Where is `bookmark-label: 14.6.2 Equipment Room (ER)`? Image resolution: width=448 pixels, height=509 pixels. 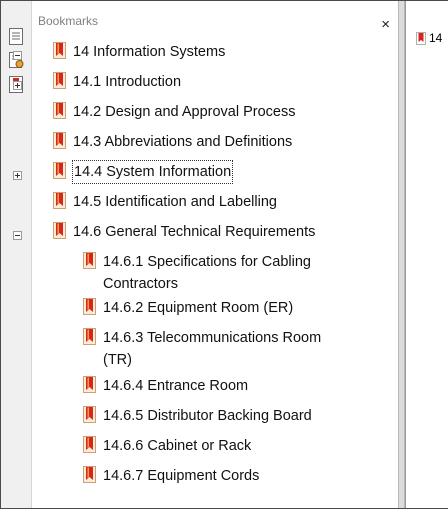 bookmark-label: 14.6.2 Equipment Room (ER) is located at coordinates (198, 308).